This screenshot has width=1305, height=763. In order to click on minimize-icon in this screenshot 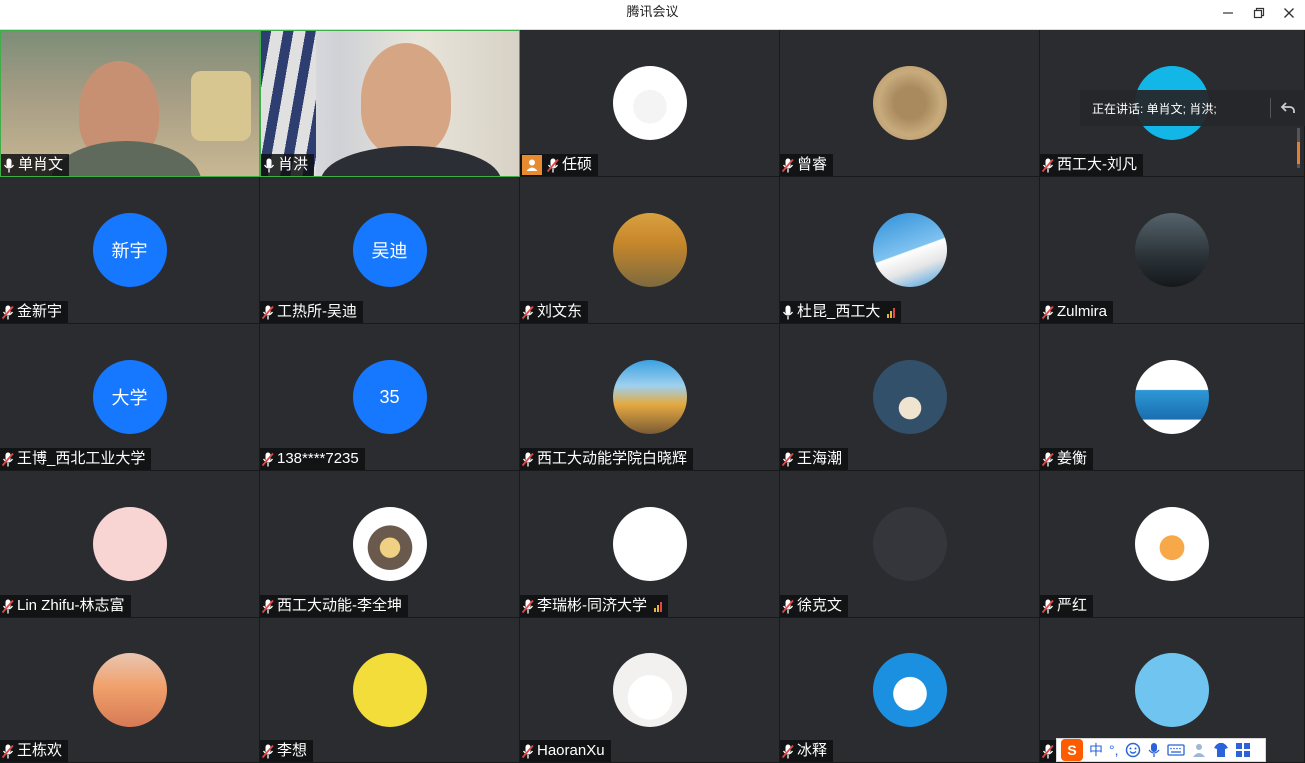, I will do `click(1228, 13)`.